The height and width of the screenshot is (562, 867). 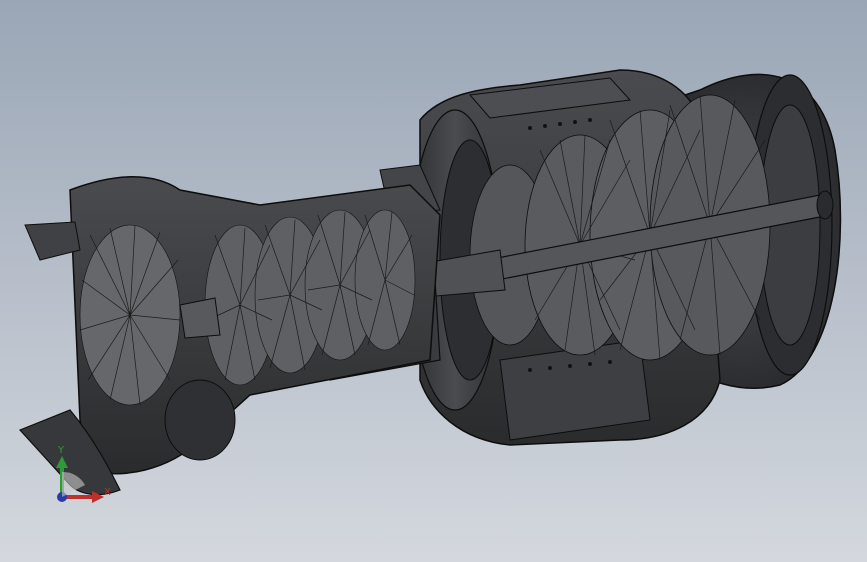 I want to click on x-axis-label: X, so click(x=107, y=492).